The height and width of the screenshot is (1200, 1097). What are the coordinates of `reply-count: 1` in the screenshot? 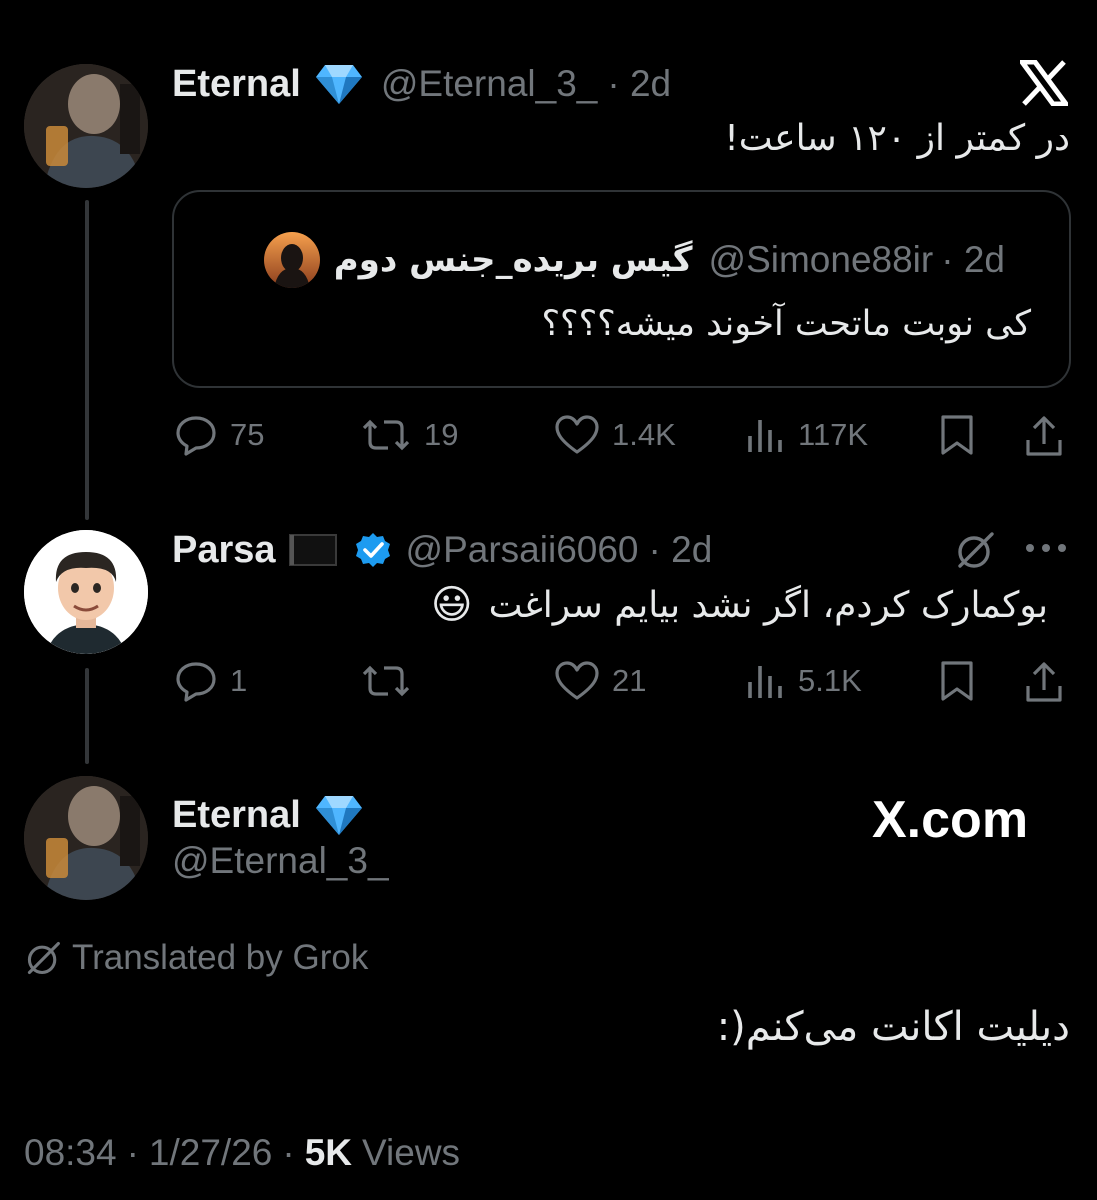 It's located at (239, 680).